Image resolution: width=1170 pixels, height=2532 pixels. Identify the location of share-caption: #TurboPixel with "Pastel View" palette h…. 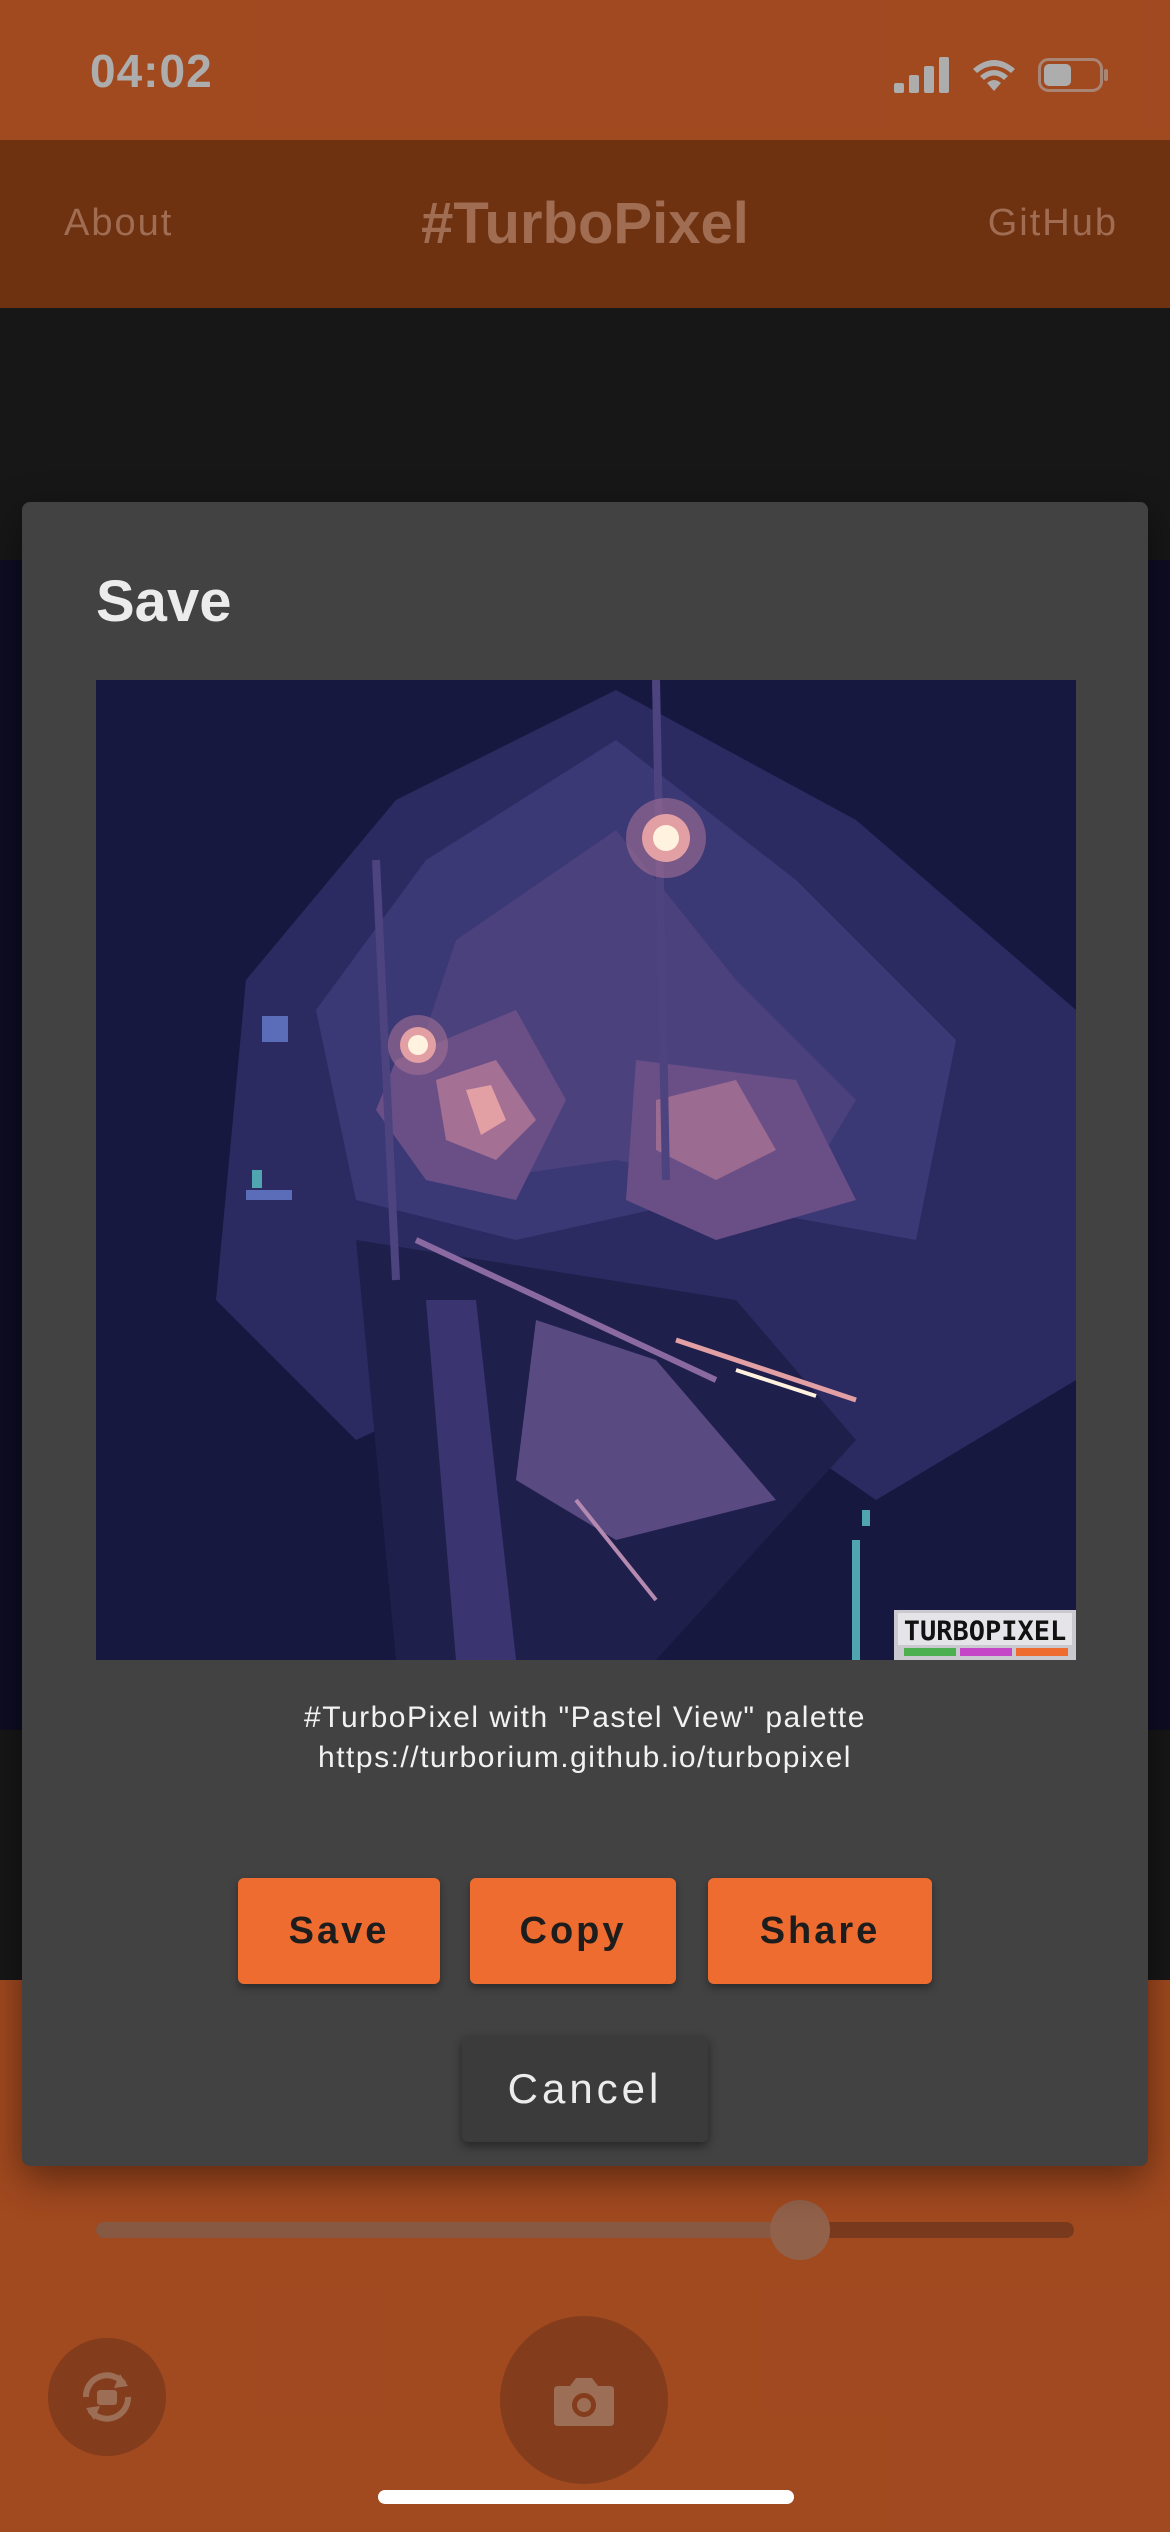
(585, 1738).